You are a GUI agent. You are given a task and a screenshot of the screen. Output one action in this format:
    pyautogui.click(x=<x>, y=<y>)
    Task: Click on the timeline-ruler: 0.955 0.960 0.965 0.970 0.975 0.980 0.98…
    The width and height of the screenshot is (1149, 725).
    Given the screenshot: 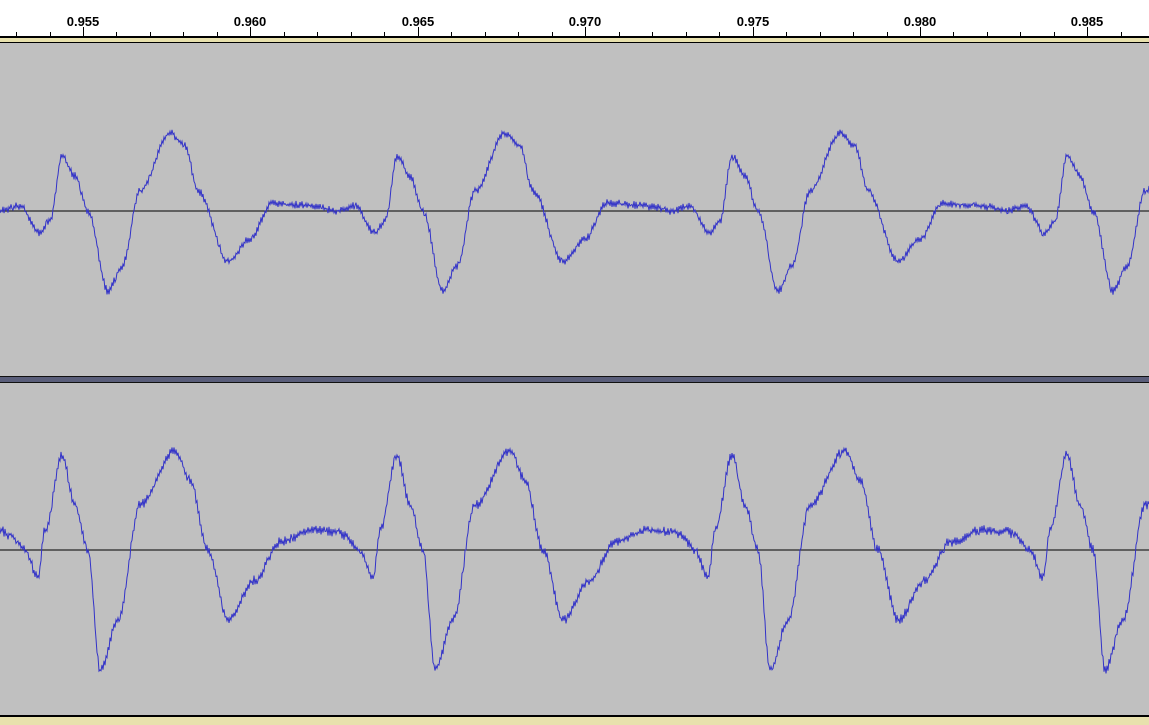 What is the action you would take?
    pyautogui.click(x=574, y=19)
    